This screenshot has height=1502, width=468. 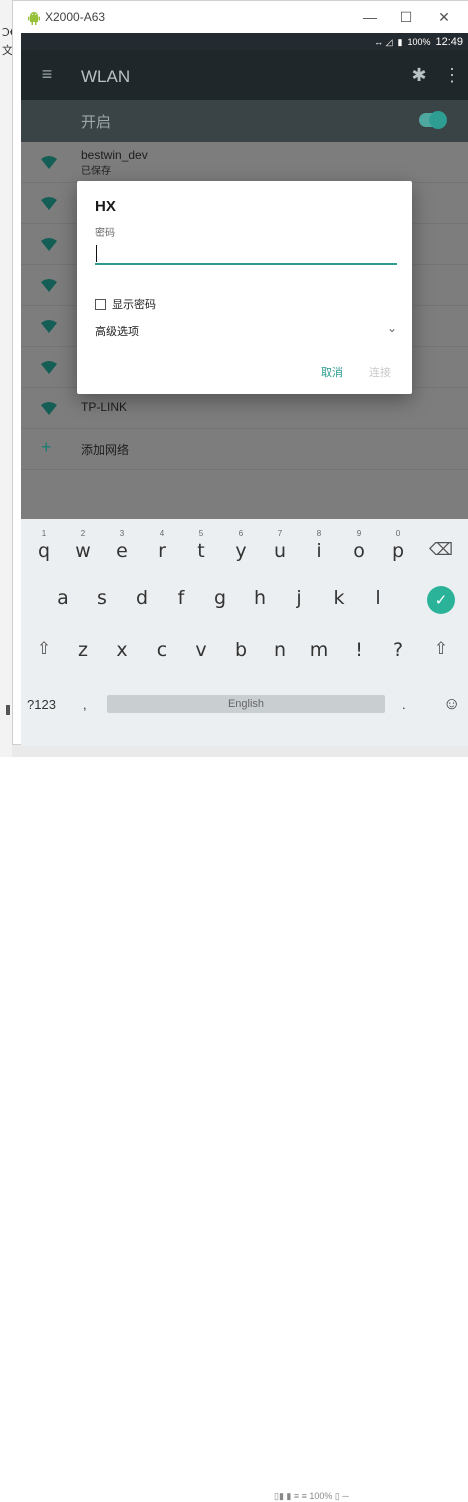 What do you see at coordinates (452, 75) in the screenshot?
I see `more-options-icon: ⋮` at bounding box center [452, 75].